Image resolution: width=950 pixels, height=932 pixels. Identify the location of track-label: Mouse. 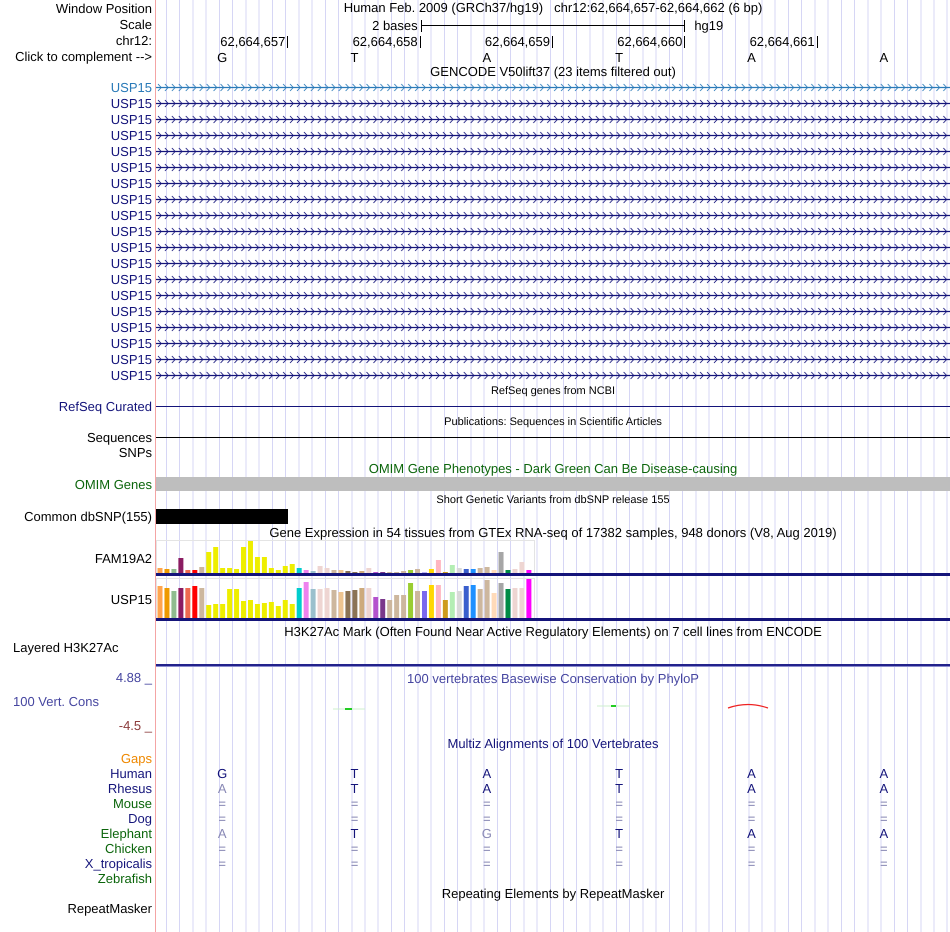
(132, 803).